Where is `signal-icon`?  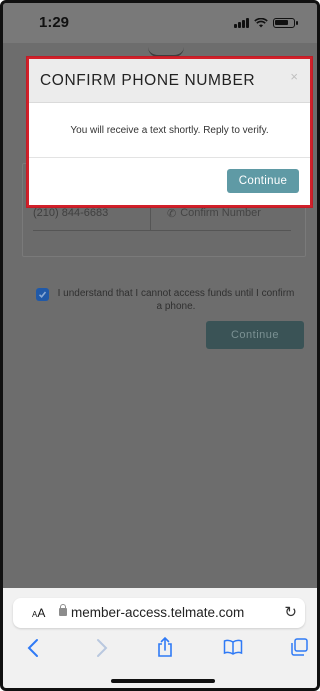 signal-icon is located at coordinates (241, 23).